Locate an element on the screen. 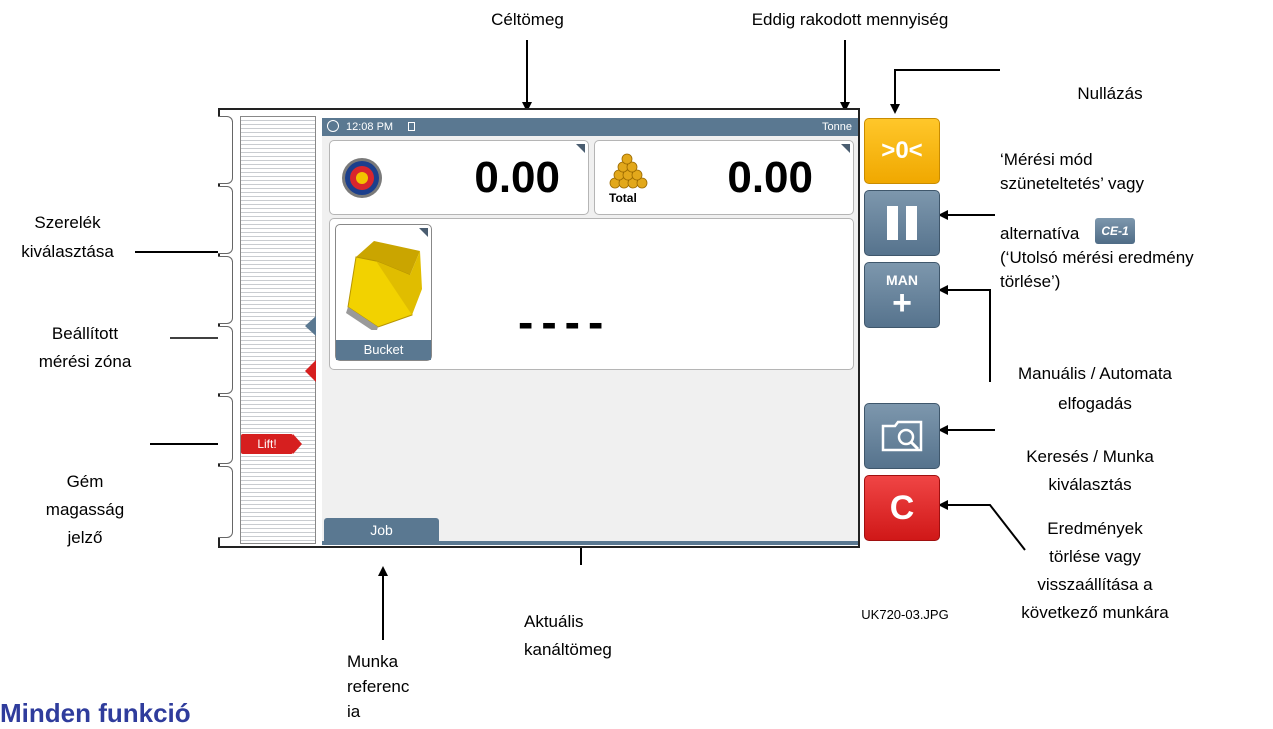 The height and width of the screenshot is (729, 1273). ce1-icon: CE-1 is located at coordinates (1115, 231).